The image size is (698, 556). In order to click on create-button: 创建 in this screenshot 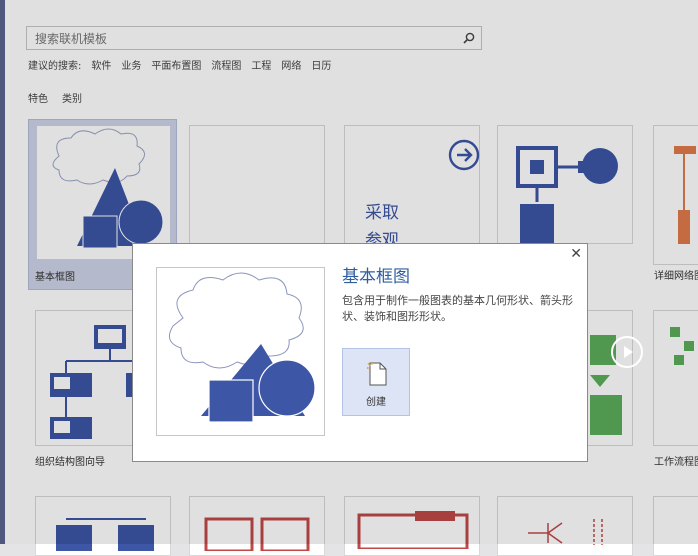, I will do `click(376, 382)`.